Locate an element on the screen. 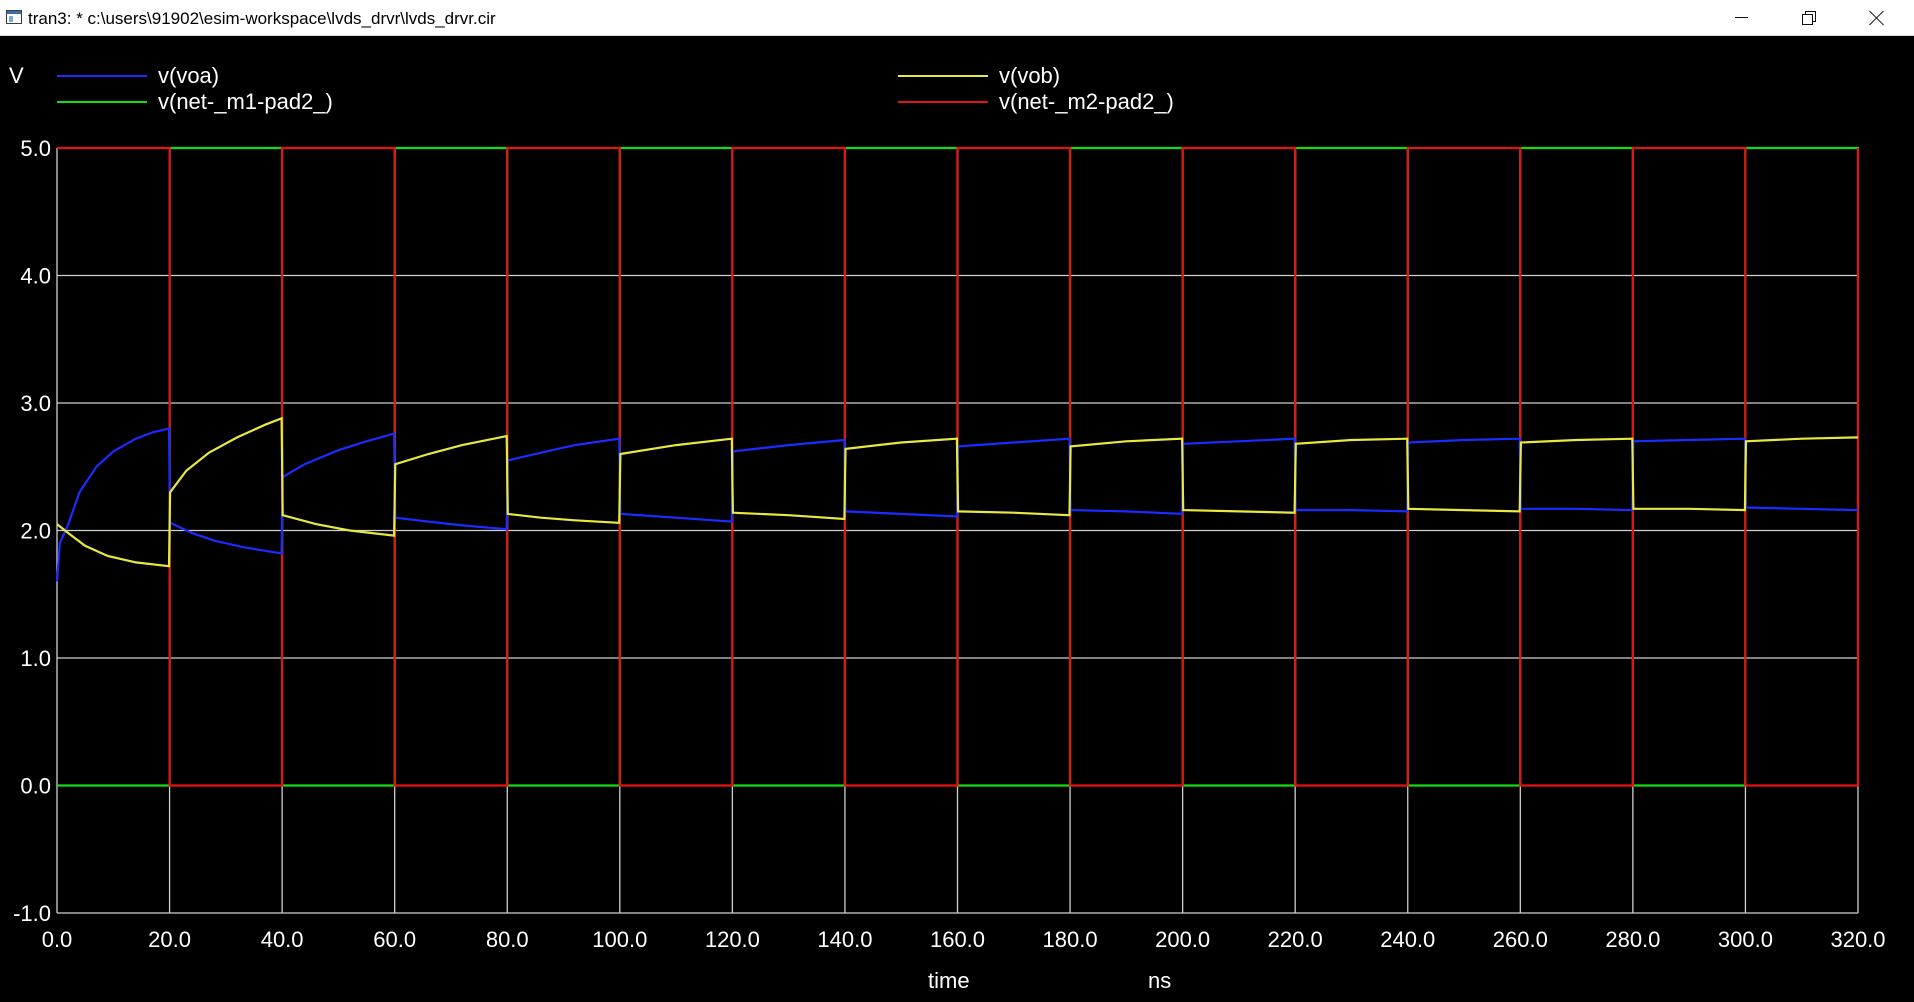 The height and width of the screenshot is (1002, 1914). x-tick-label: 60.0 is located at coordinates (394, 939).